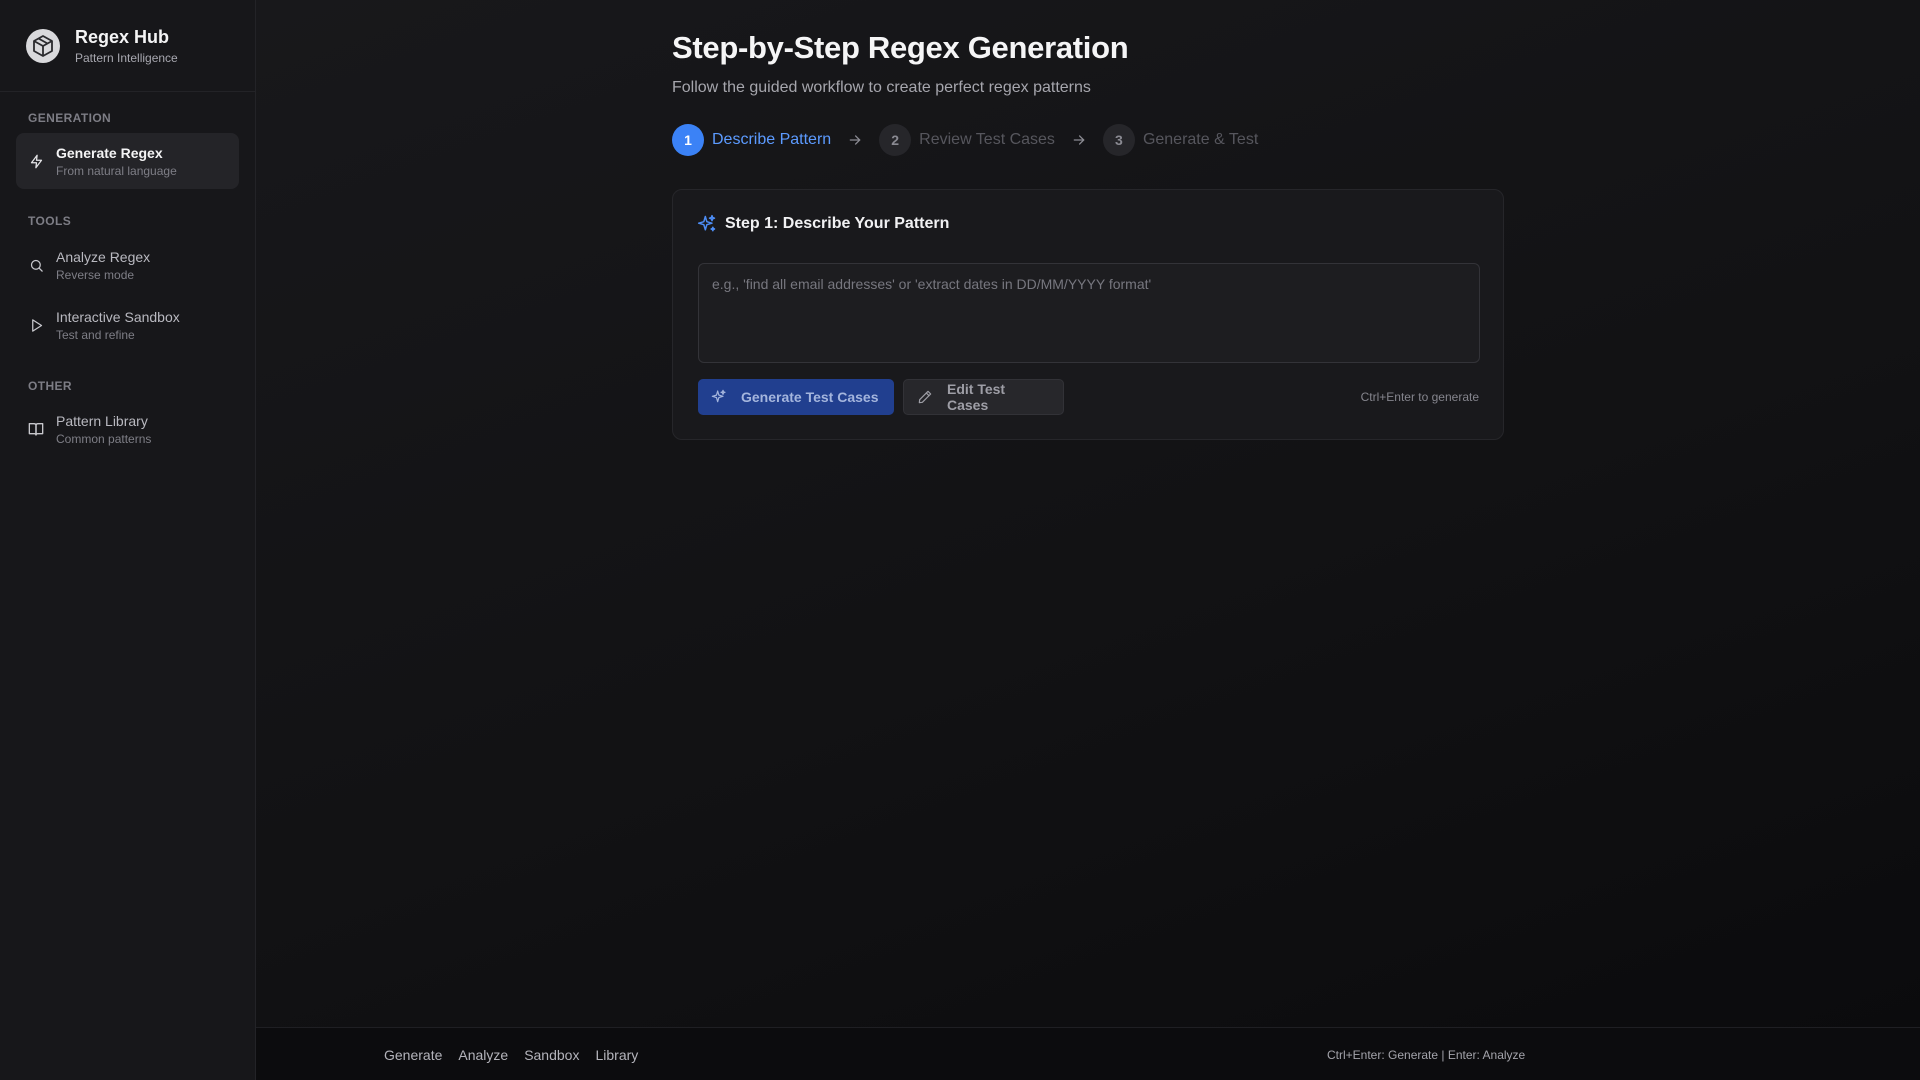 The image size is (1920, 1080). I want to click on sidebar-item-interactive-sandbox: Interactive Sandbox Test and refine, so click(127, 325).